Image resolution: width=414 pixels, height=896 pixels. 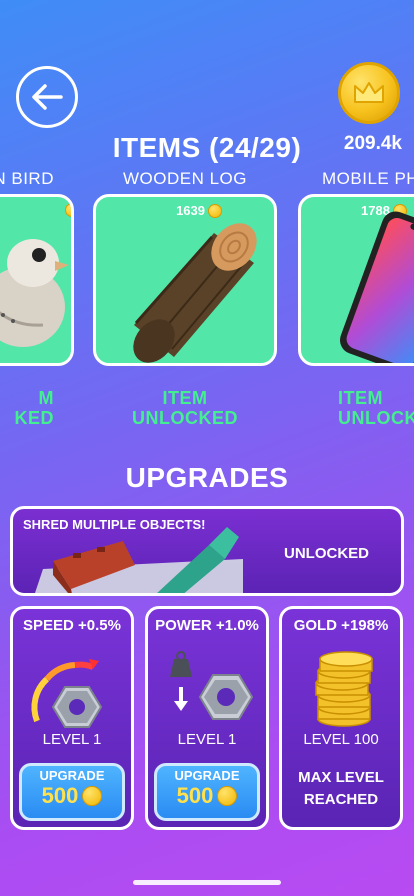 I want to click on shred-multiple-card: SHRED MULTIPLE OBJECTS! UNLOCKED, so click(x=207, y=551).